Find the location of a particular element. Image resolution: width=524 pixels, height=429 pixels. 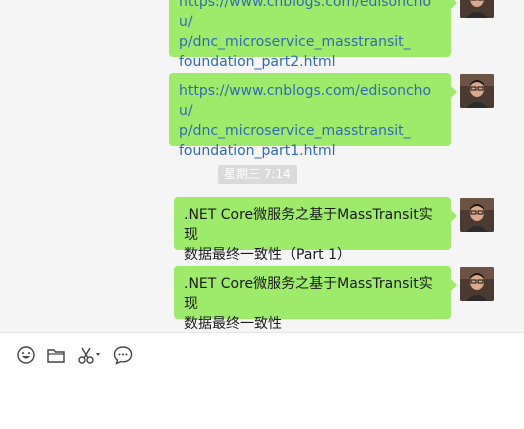

timestamp-label: 星期三 7:14 is located at coordinates (257, 174).